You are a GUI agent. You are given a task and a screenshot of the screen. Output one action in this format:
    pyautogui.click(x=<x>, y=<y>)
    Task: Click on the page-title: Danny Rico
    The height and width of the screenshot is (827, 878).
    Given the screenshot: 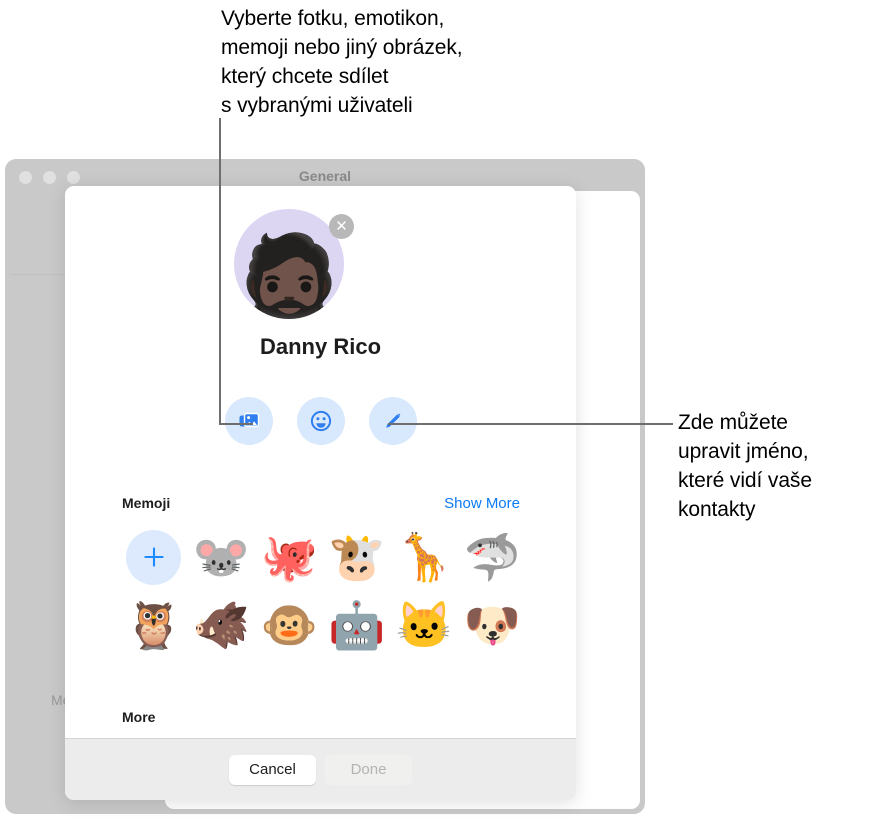 What is the action you would take?
    pyautogui.click(x=320, y=346)
    